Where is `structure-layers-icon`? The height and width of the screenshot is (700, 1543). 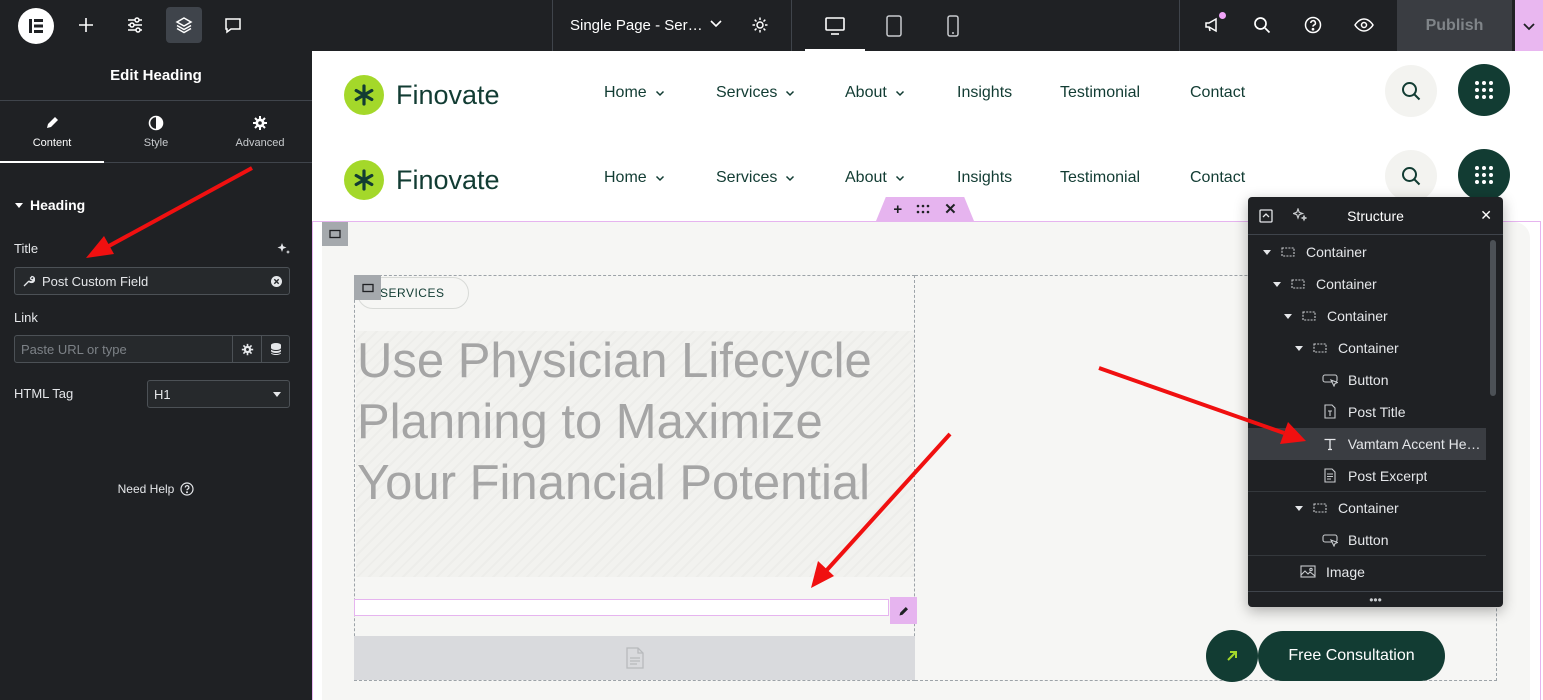 structure-layers-icon is located at coordinates (184, 25).